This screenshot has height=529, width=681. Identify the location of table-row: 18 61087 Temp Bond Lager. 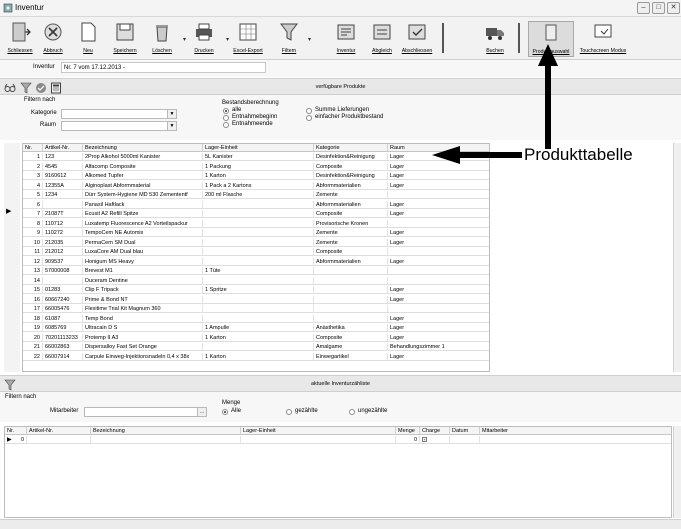
(256, 318).